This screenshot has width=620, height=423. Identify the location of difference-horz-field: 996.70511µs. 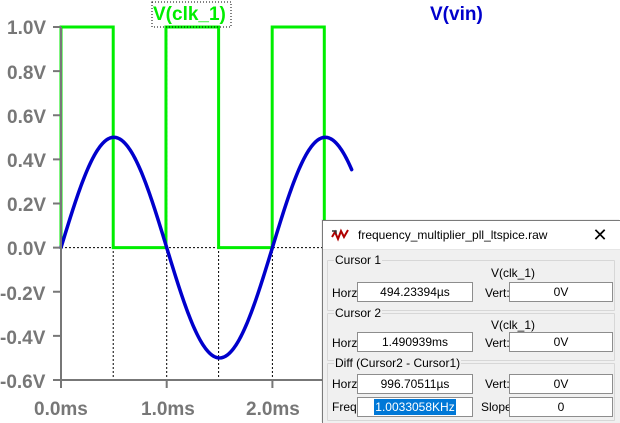
(415, 384).